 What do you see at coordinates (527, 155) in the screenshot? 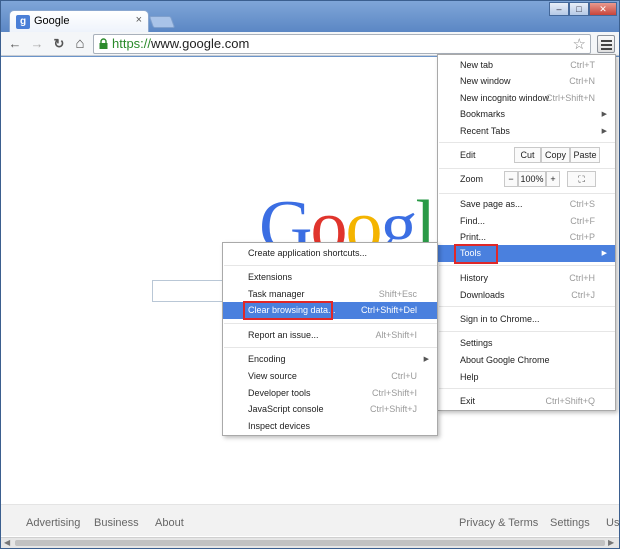
I see `cut-button: Cut` at bounding box center [527, 155].